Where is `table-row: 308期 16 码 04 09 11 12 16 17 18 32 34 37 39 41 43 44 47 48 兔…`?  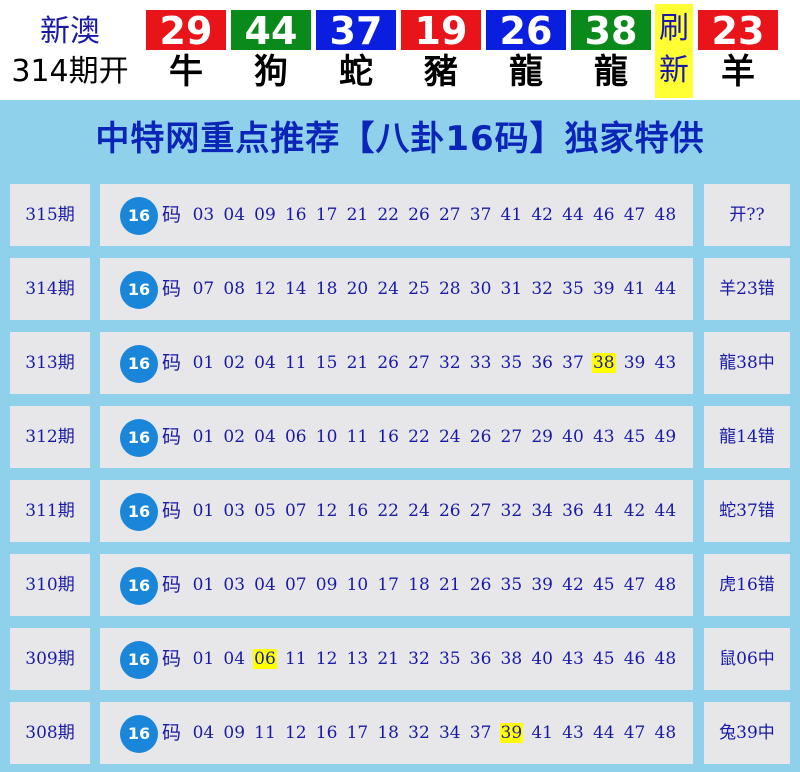
table-row: 308期 16 码 04 09 11 12 16 17 18 32 34 37 39 41 43 44 47 48 兔… is located at coordinates (400, 733).